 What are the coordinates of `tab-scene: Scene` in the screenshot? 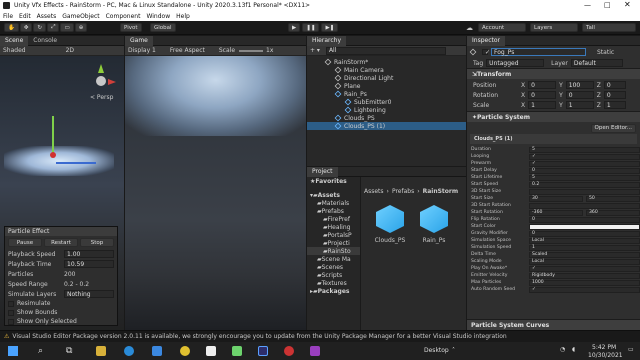 It's located at (14, 40).